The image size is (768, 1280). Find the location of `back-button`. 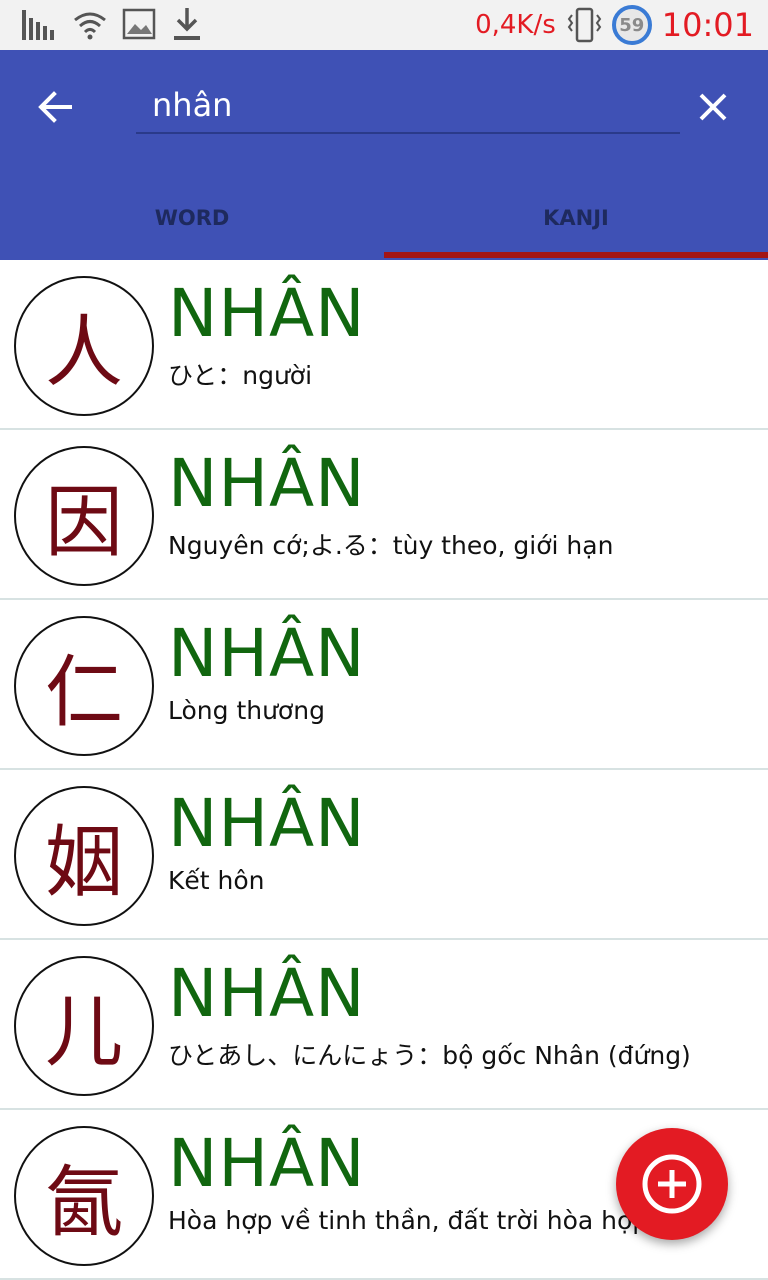

back-button is located at coordinates (55, 107).